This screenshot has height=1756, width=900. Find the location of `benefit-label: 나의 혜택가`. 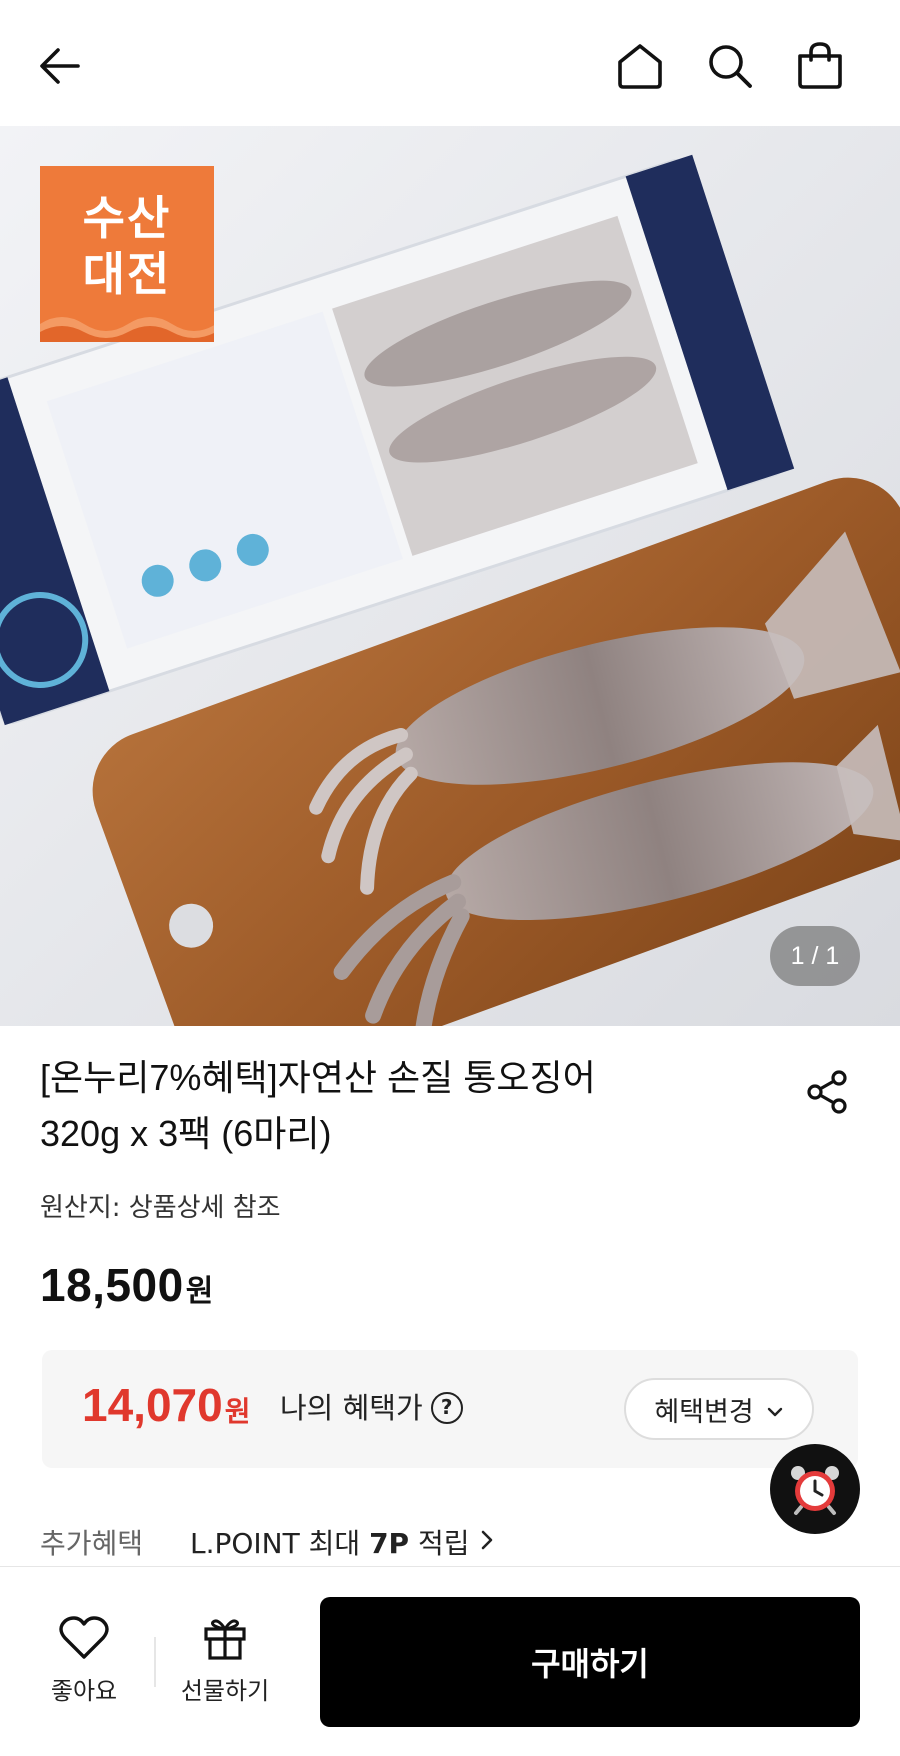

benefit-label: 나의 혜택가 is located at coordinates (351, 1408).